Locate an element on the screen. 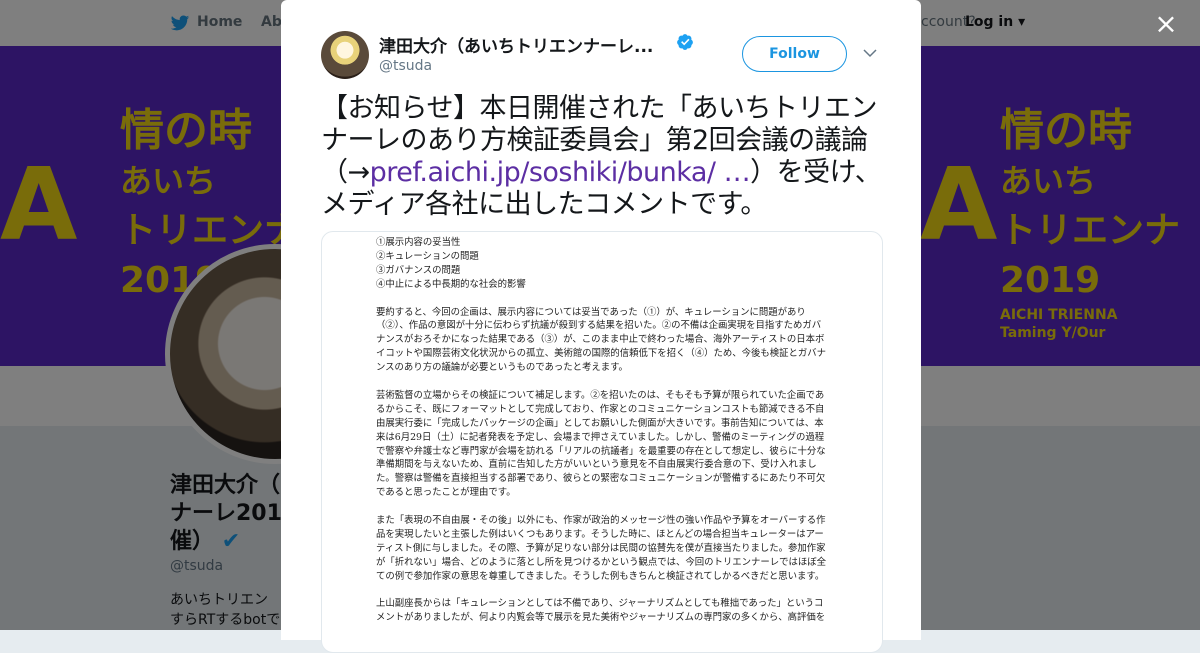 The image size is (1200, 653). chevron-down-icon is located at coordinates (870, 53).